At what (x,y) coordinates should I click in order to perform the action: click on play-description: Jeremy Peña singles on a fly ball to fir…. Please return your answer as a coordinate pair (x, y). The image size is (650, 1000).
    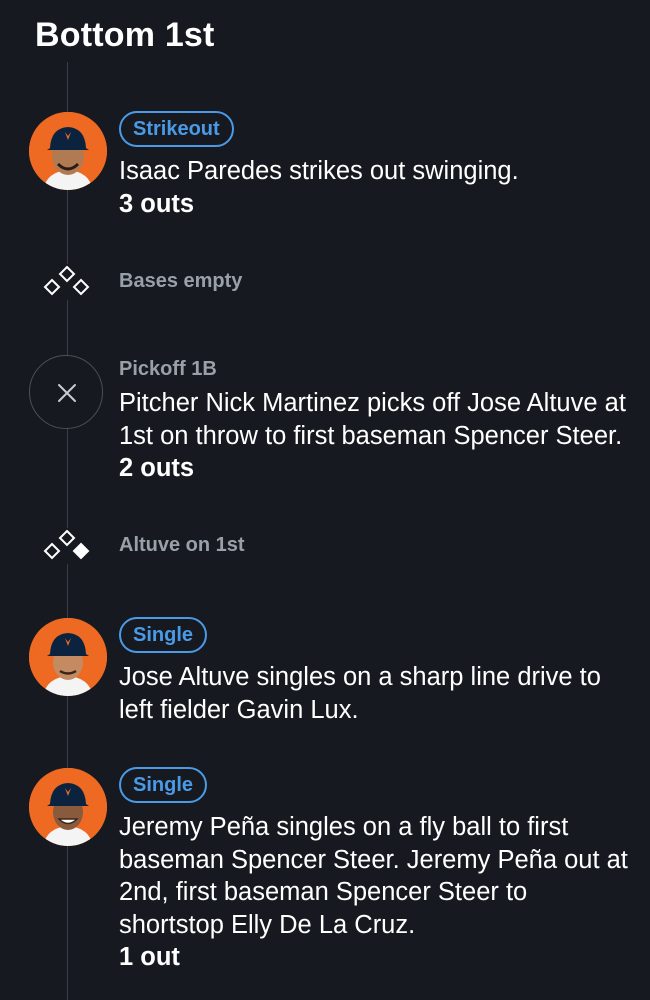
    Looking at the image, I should click on (373, 876).